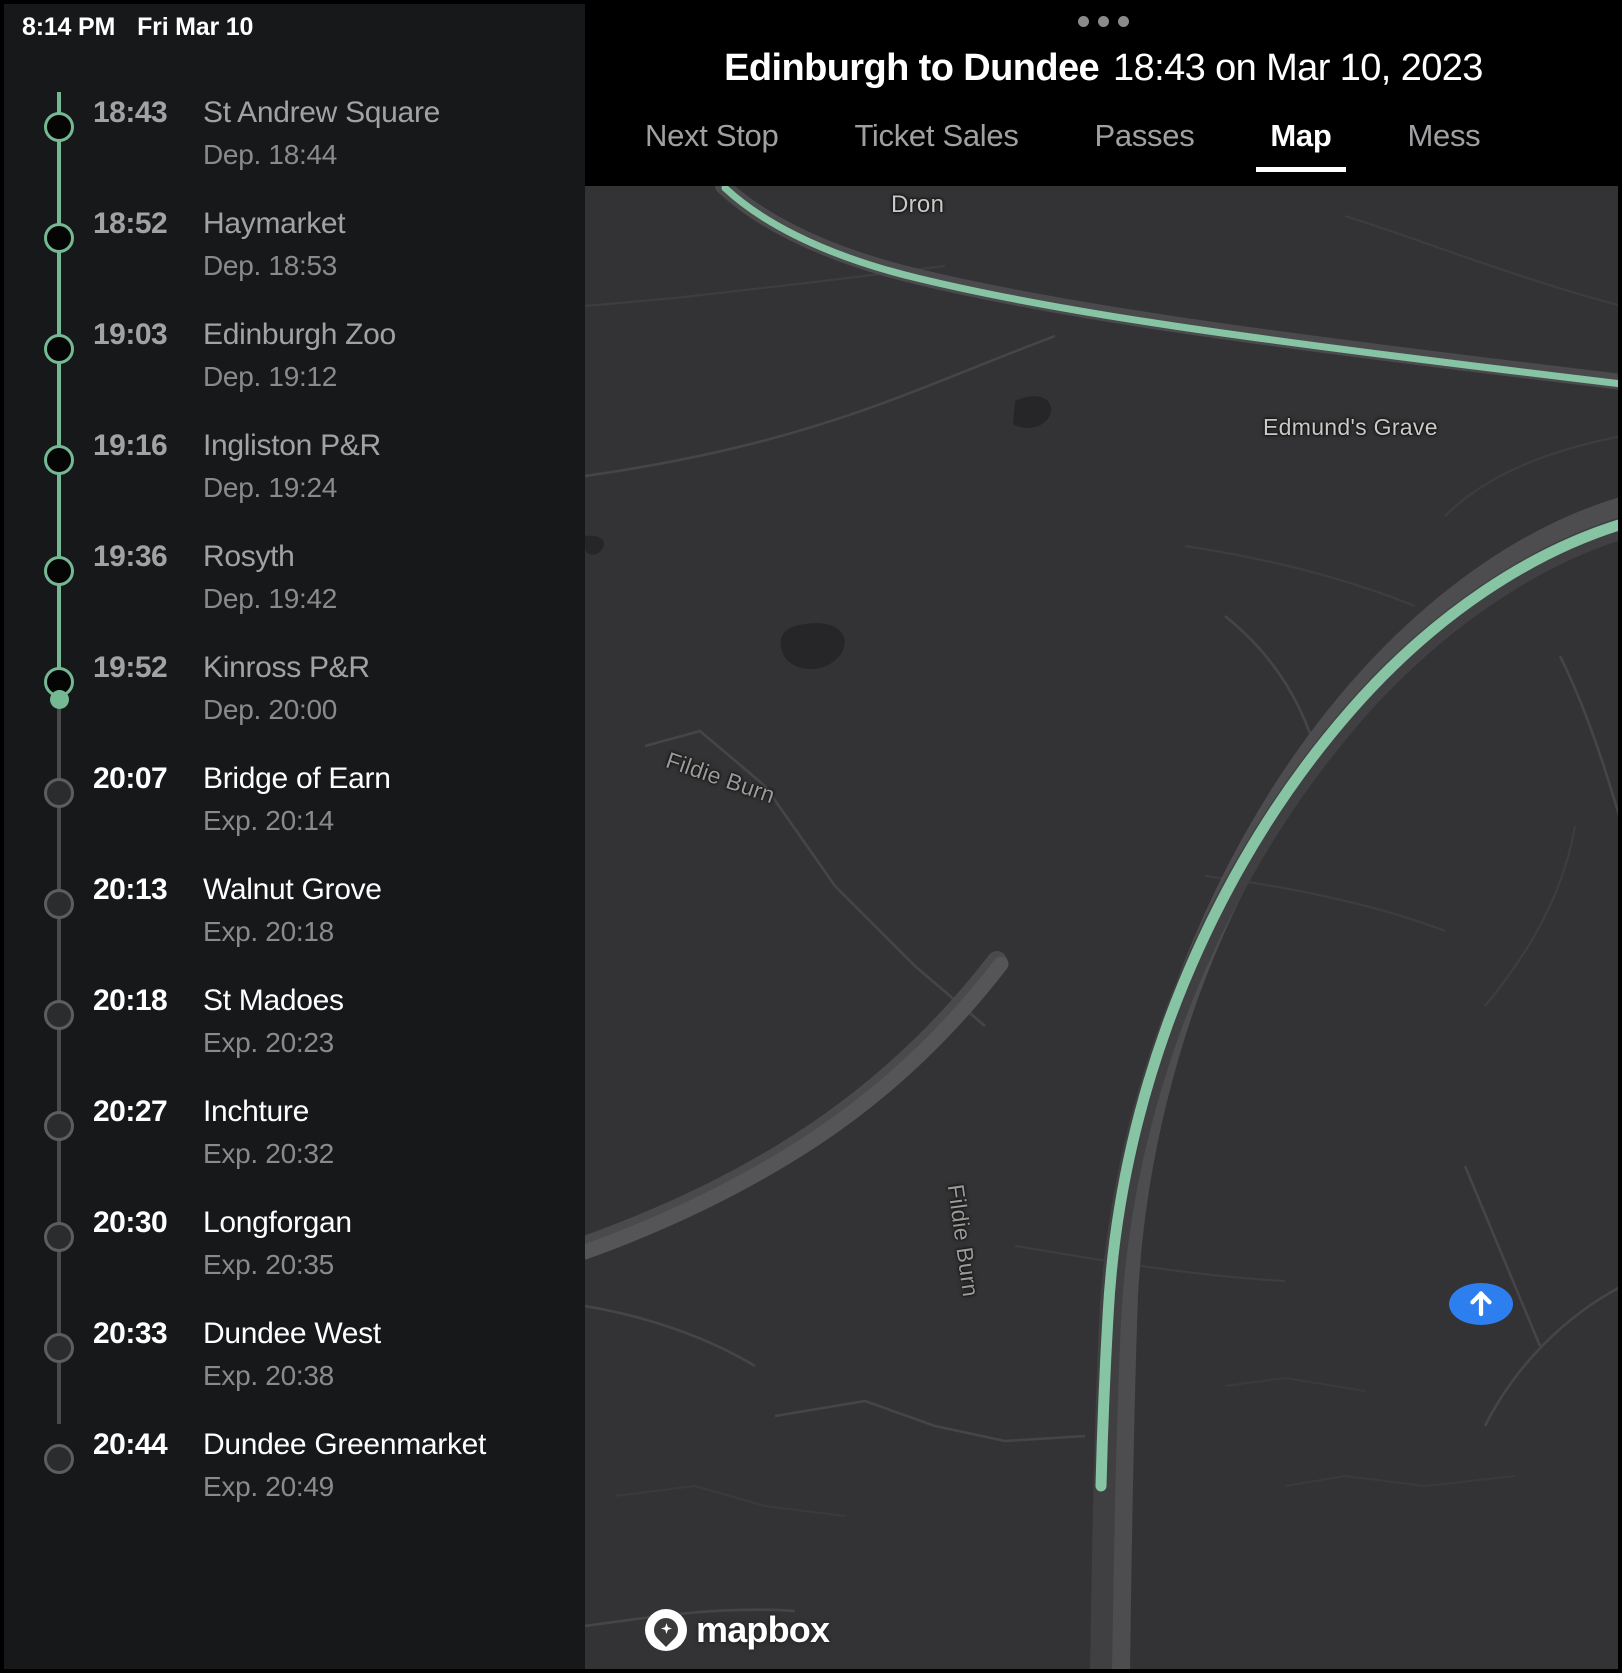 The height and width of the screenshot is (1673, 1622). I want to click on stop-row: 20:30 Longforgan Exp. 20:35, so click(292, 1257).